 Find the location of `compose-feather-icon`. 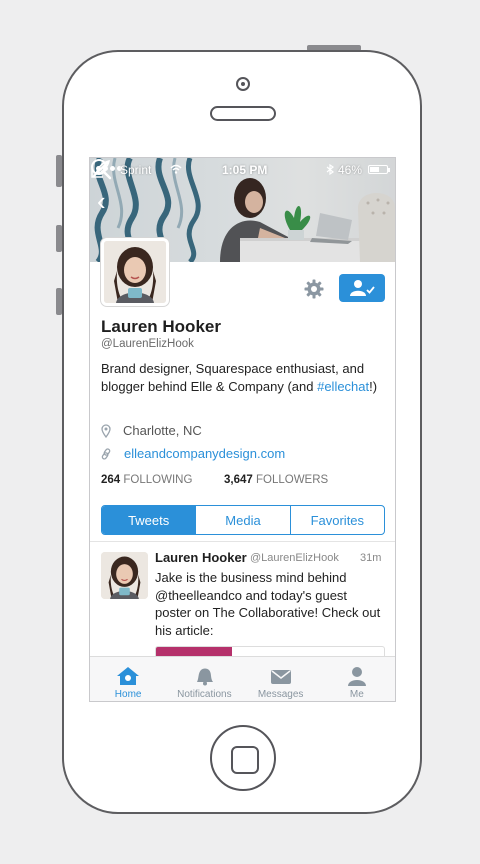

compose-feather-icon is located at coordinates (101, 169).